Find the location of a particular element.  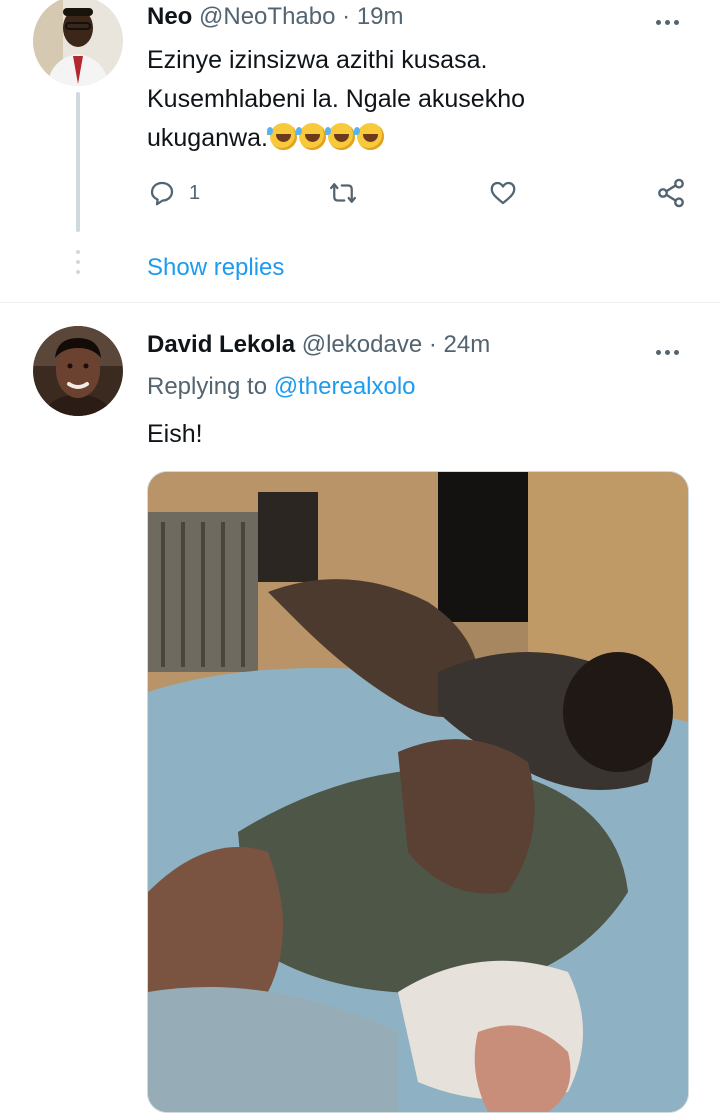

share-button is located at coordinates (671, 193).